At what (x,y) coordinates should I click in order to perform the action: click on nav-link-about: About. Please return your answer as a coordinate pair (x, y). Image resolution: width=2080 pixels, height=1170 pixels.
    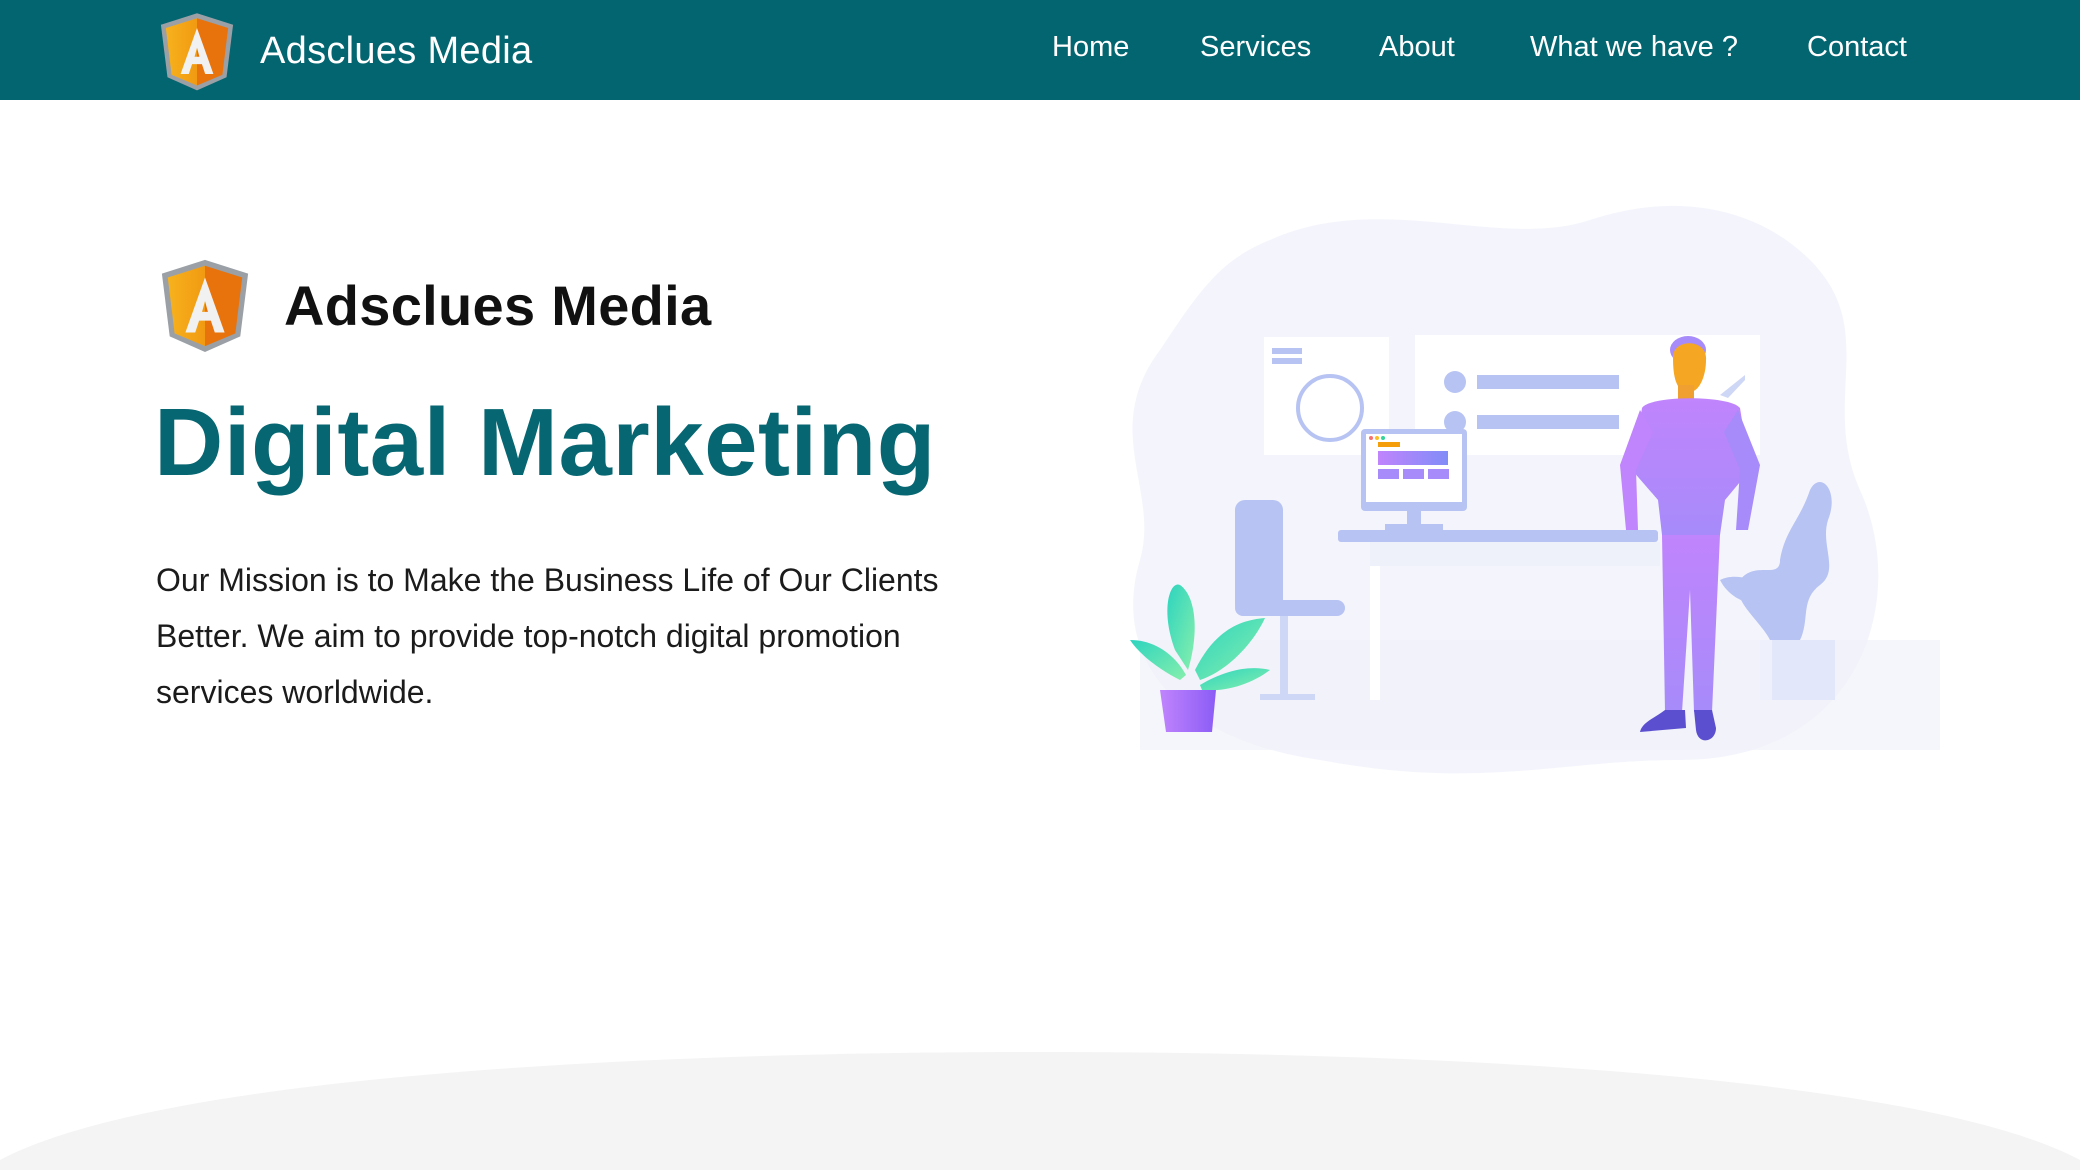
    Looking at the image, I should click on (1417, 47).